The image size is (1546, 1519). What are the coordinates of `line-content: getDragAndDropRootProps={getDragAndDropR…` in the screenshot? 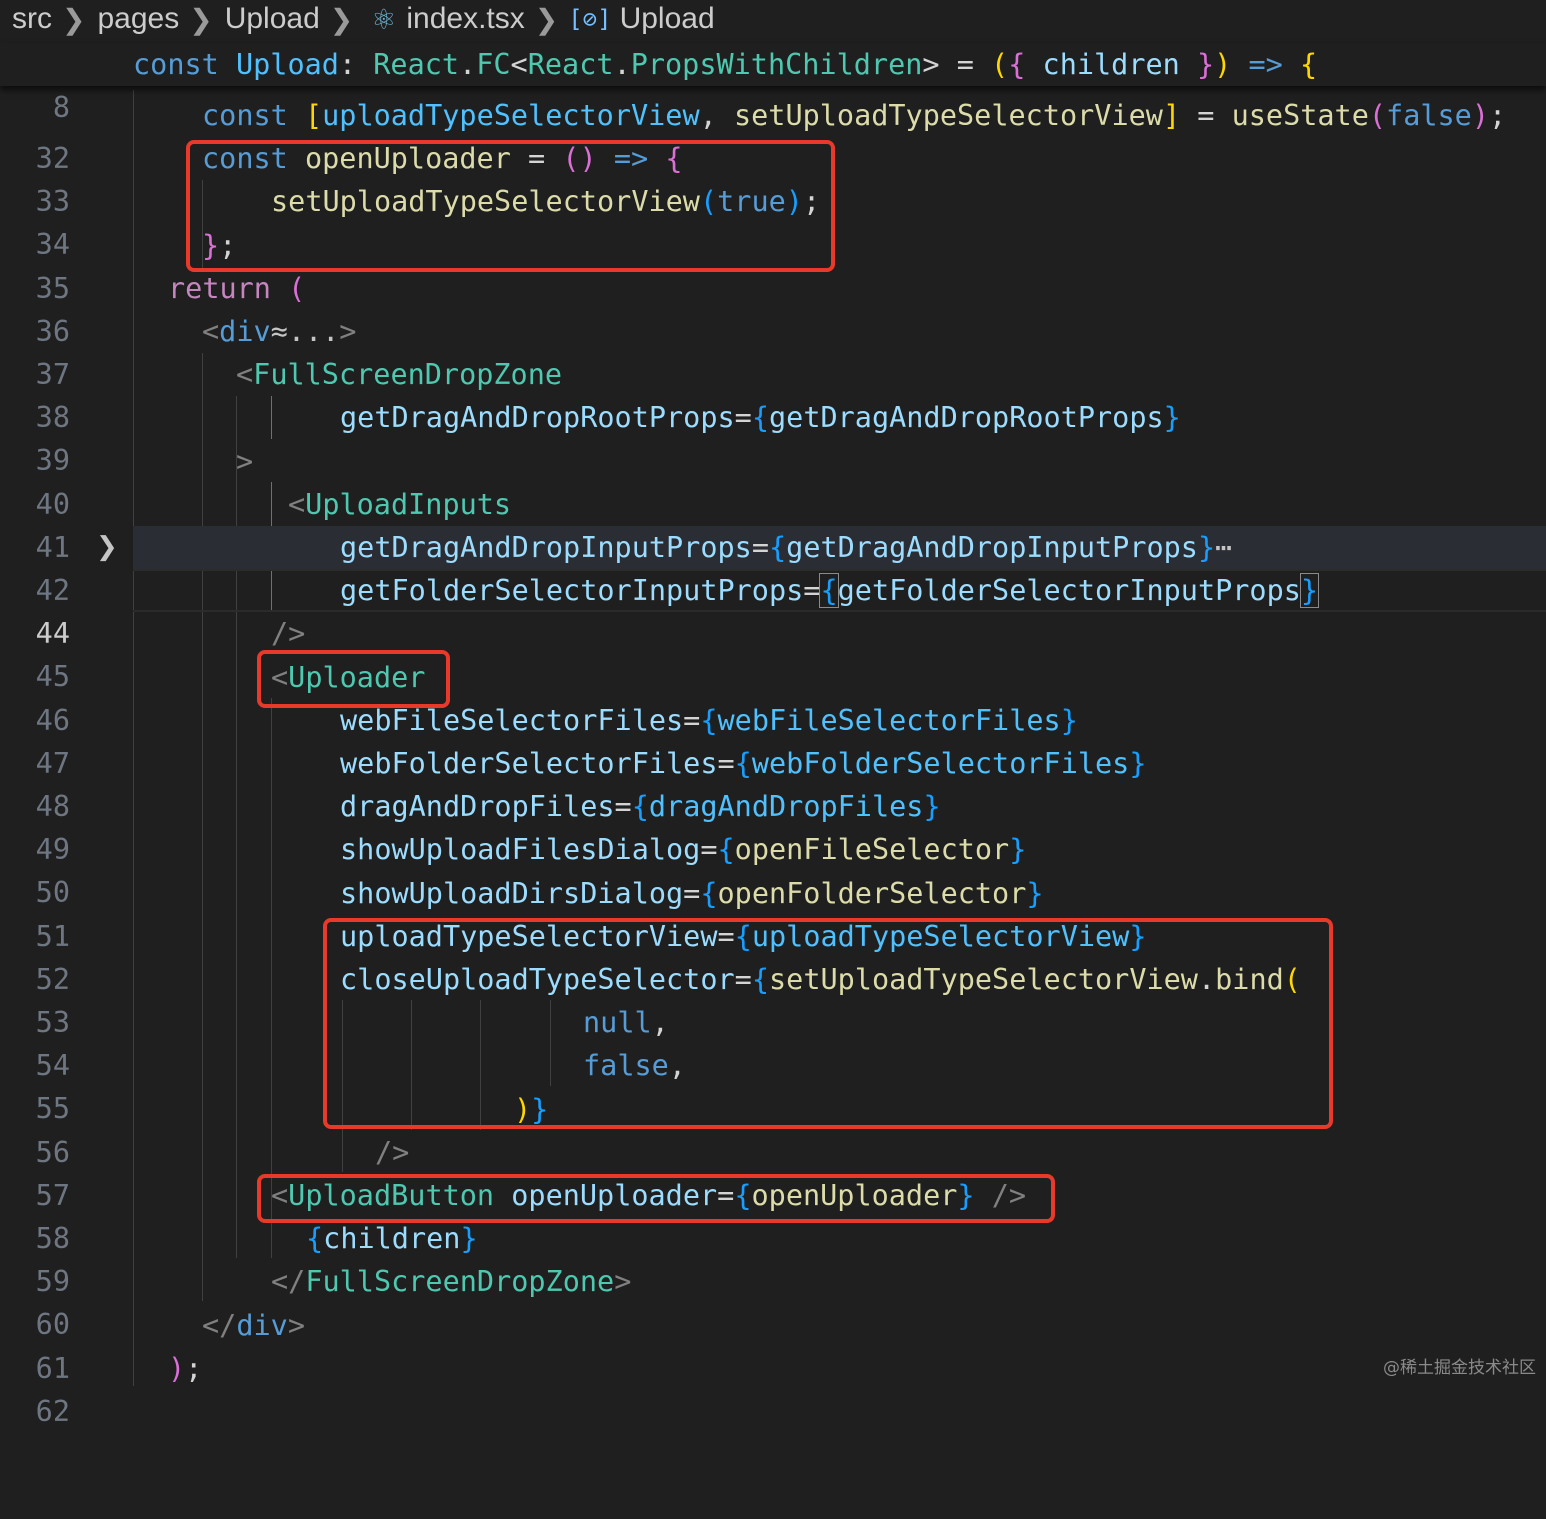 It's located at (760, 417).